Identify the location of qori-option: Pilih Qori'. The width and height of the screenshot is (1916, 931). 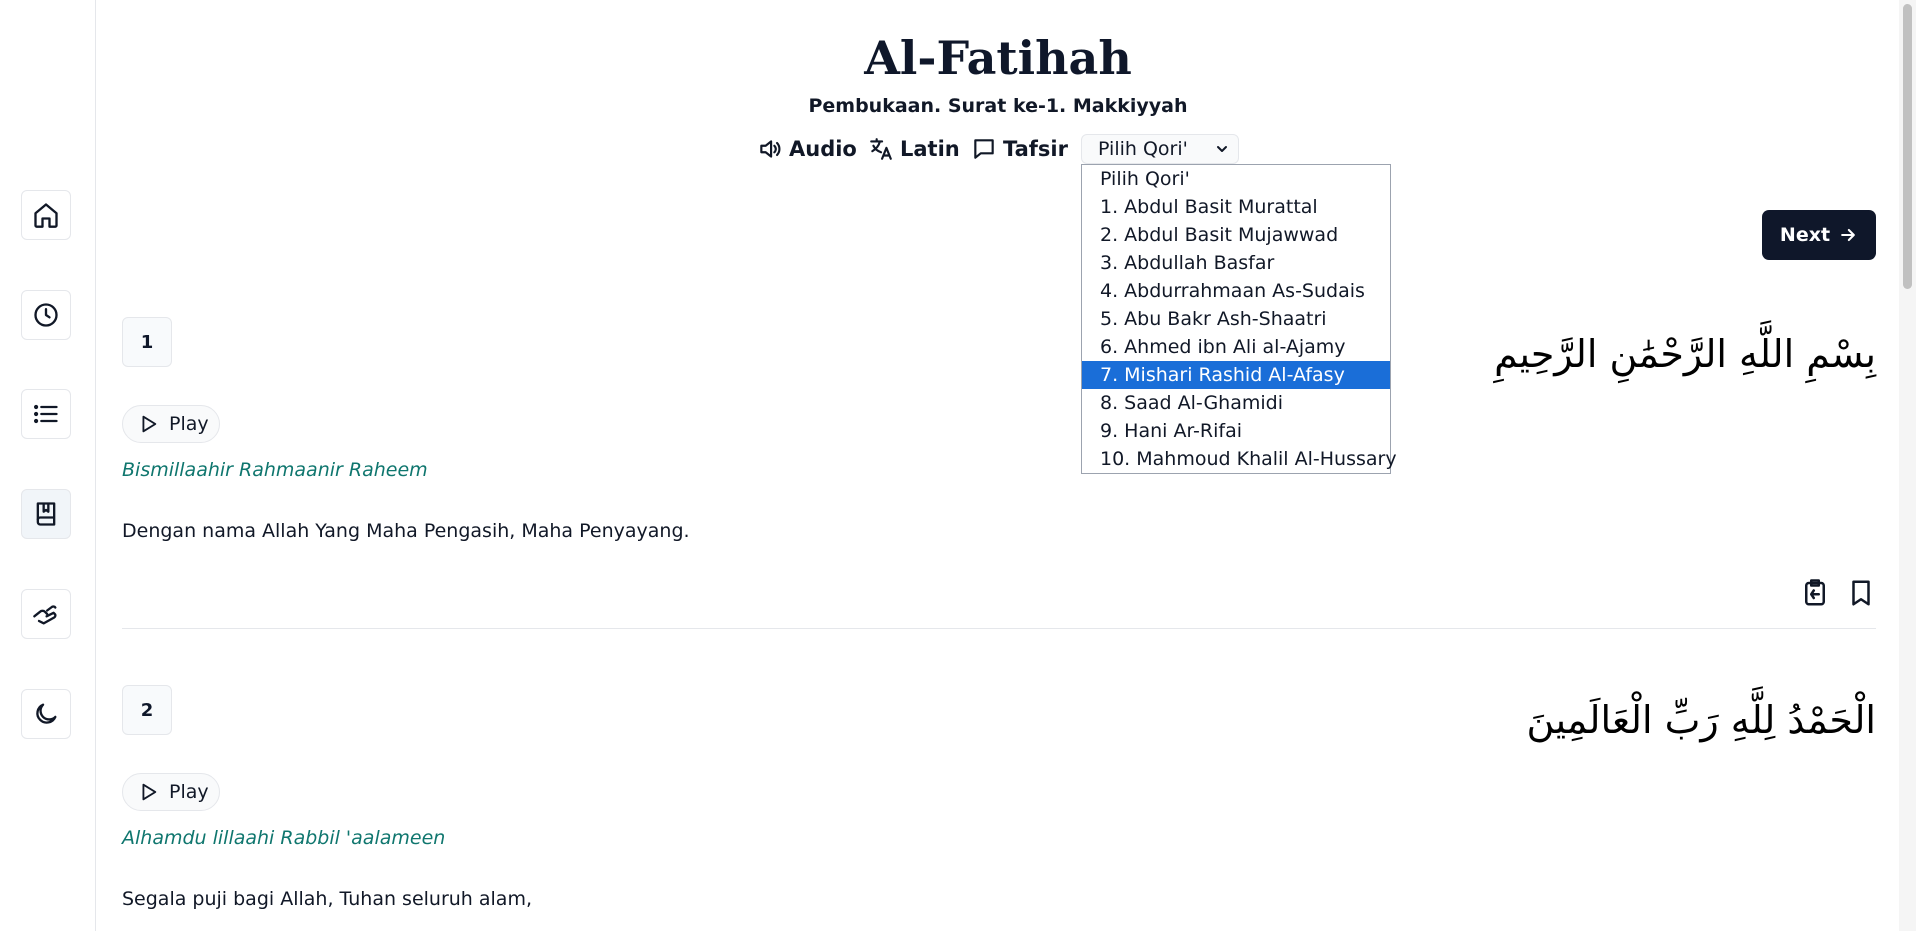
(1236, 179).